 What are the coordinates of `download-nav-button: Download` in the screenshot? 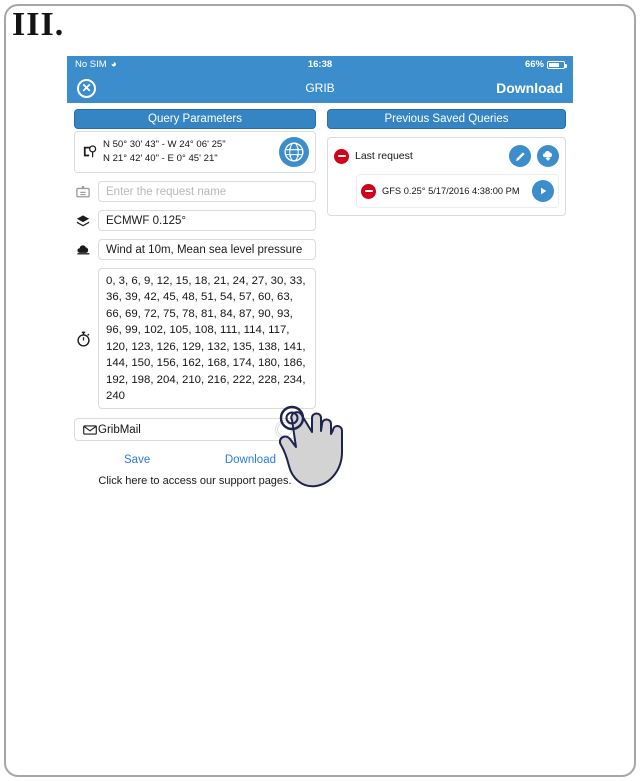 It's located at (529, 88).